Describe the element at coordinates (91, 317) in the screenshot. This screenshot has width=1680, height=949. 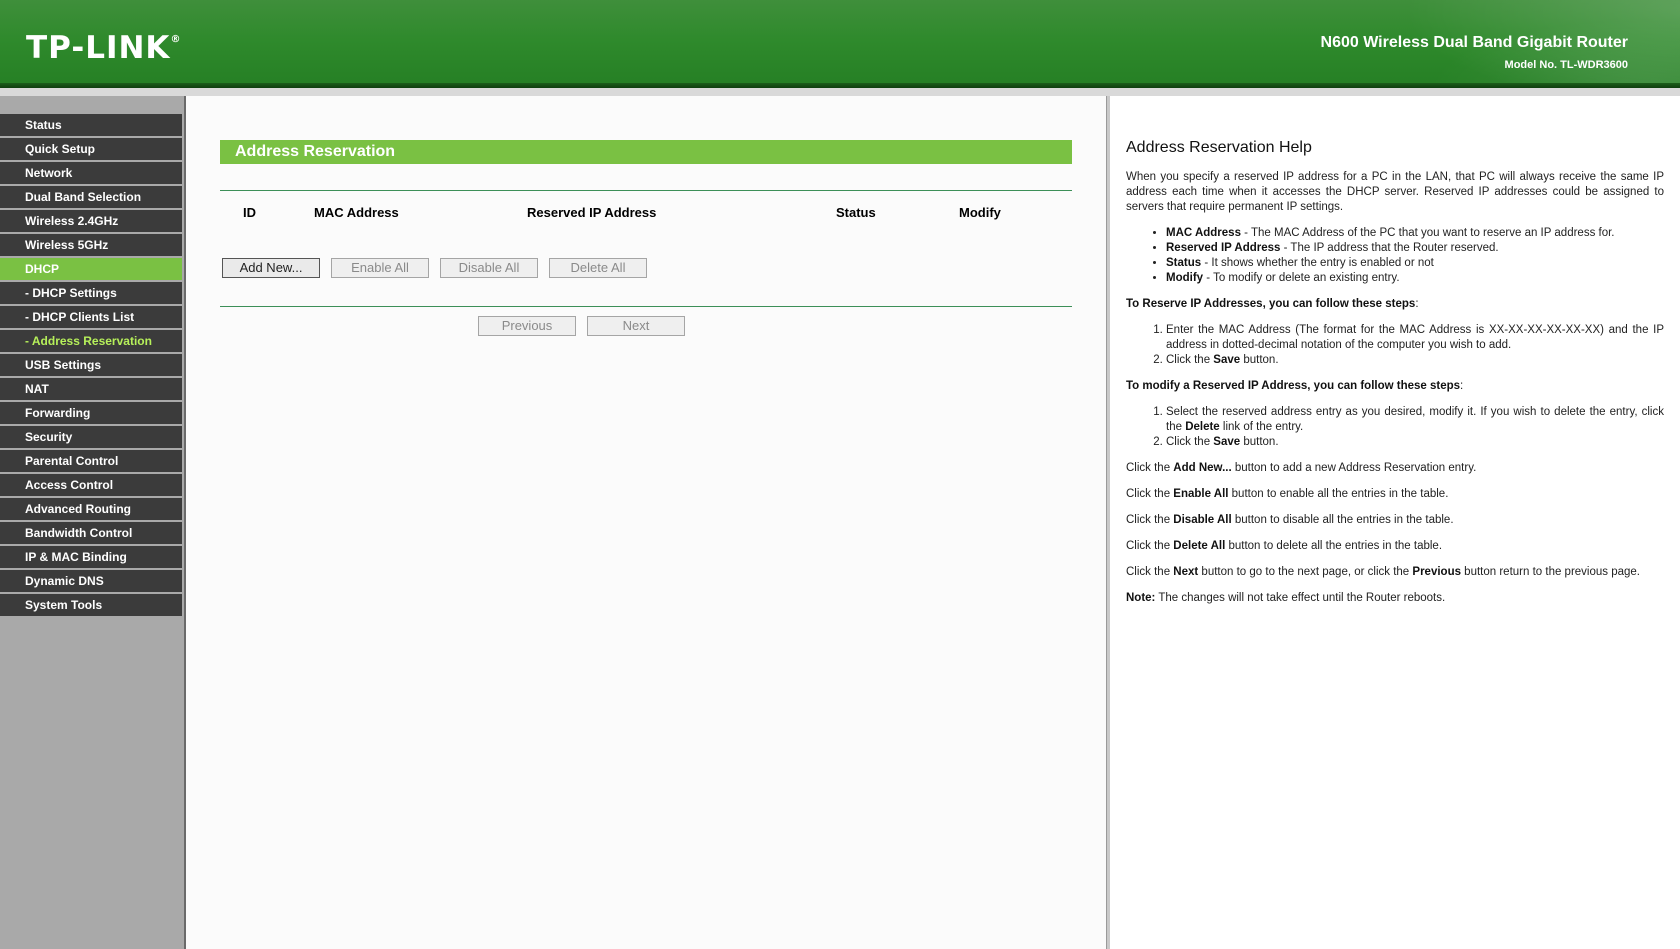
I see `sidebar-item-dhcp-clients-list: - DHCP Clients List` at that location.